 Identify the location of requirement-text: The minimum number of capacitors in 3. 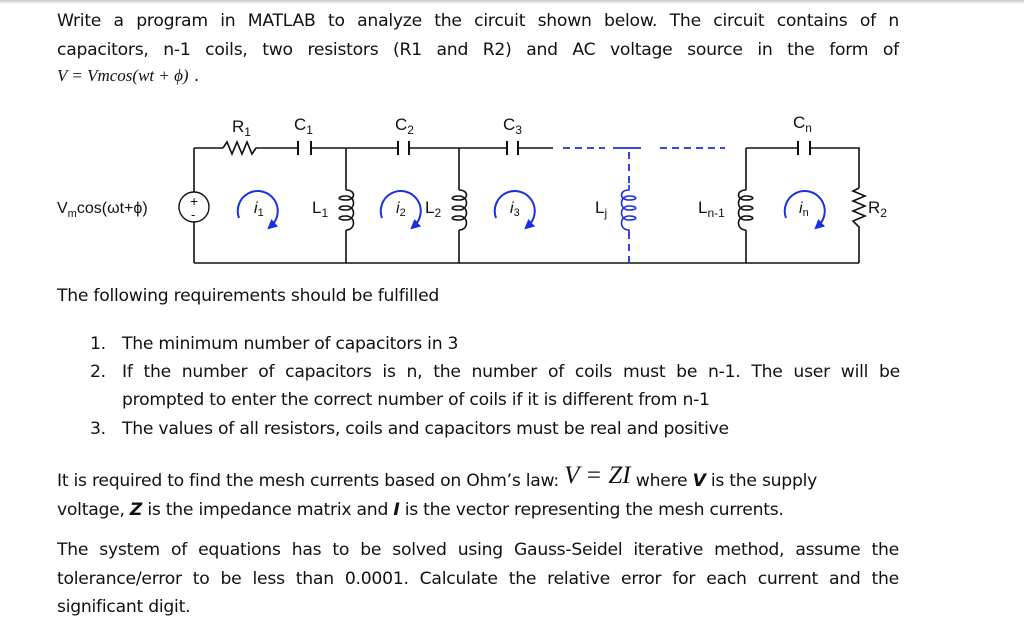
(290, 344).